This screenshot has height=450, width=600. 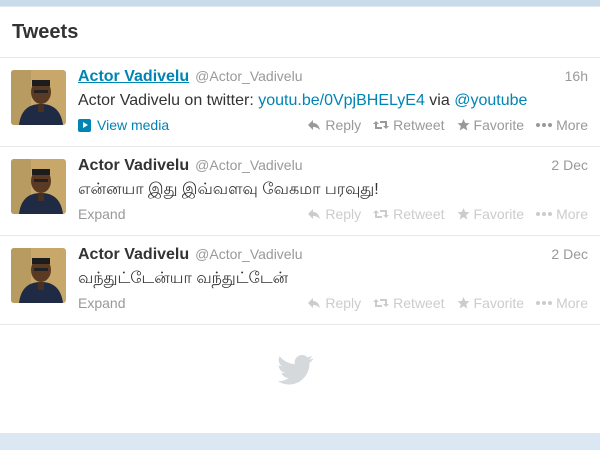 I want to click on view-media-label: View media, so click(x=133, y=125).